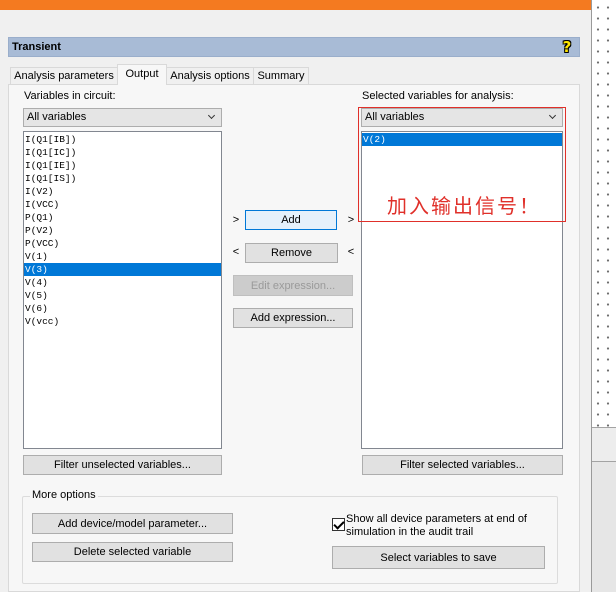  I want to click on remove-button: Remove, so click(291, 253).